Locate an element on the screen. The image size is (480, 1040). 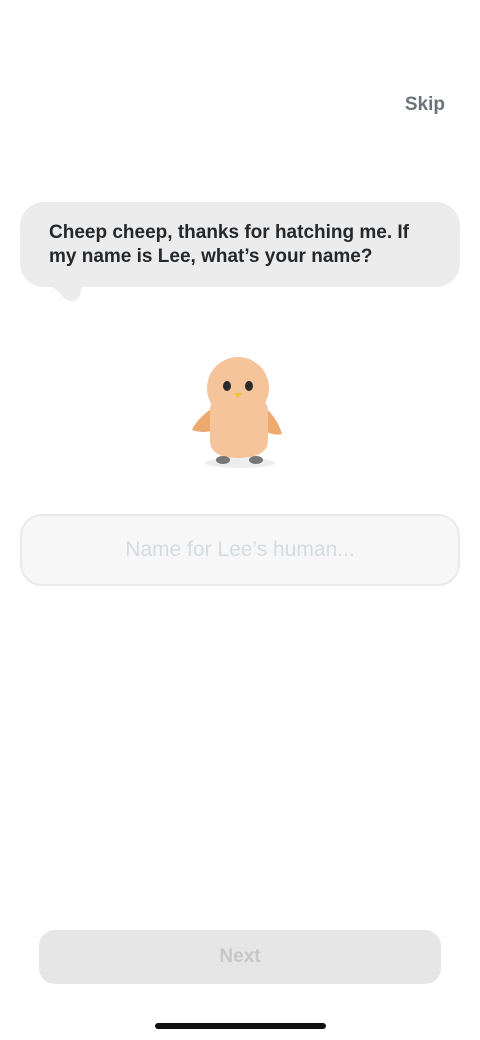
mascot-right-foot is located at coordinates (256, 460).